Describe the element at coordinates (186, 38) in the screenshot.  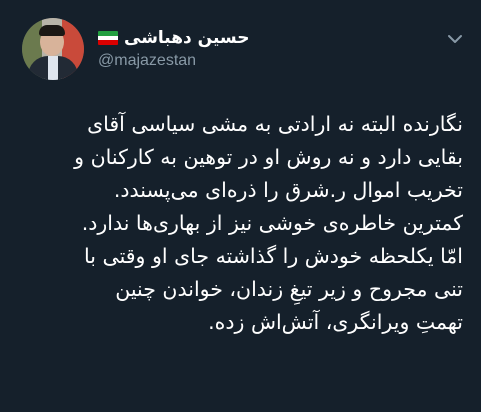
I see `display-name: حسین دهباشی` at that location.